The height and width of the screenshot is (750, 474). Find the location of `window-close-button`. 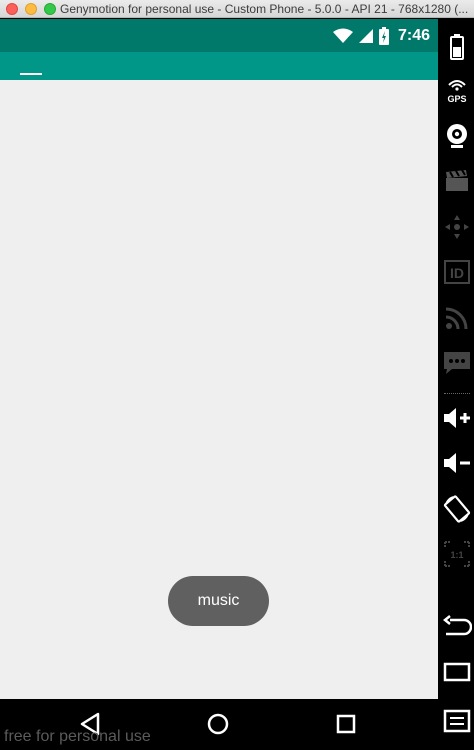

window-close-button is located at coordinates (12, 9).